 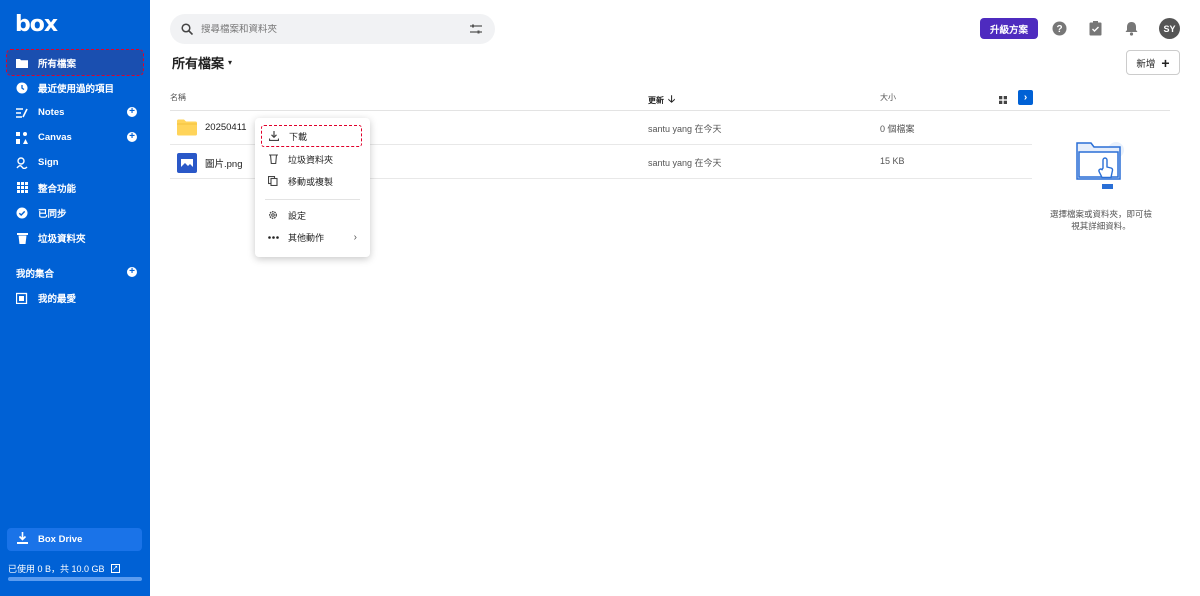 I want to click on help-icon: ?, so click(x=1059, y=28).